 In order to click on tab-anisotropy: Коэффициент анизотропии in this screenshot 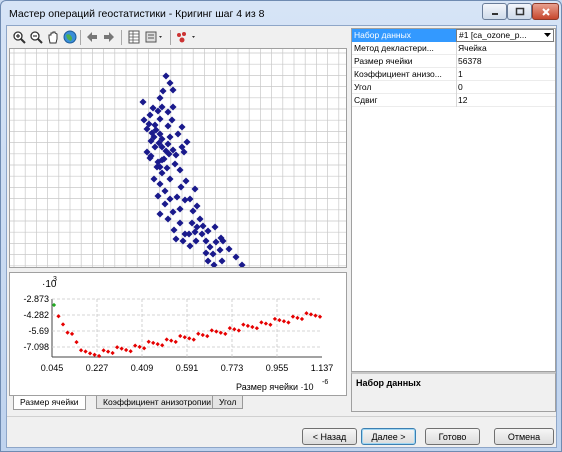, I will do `click(157, 402)`.